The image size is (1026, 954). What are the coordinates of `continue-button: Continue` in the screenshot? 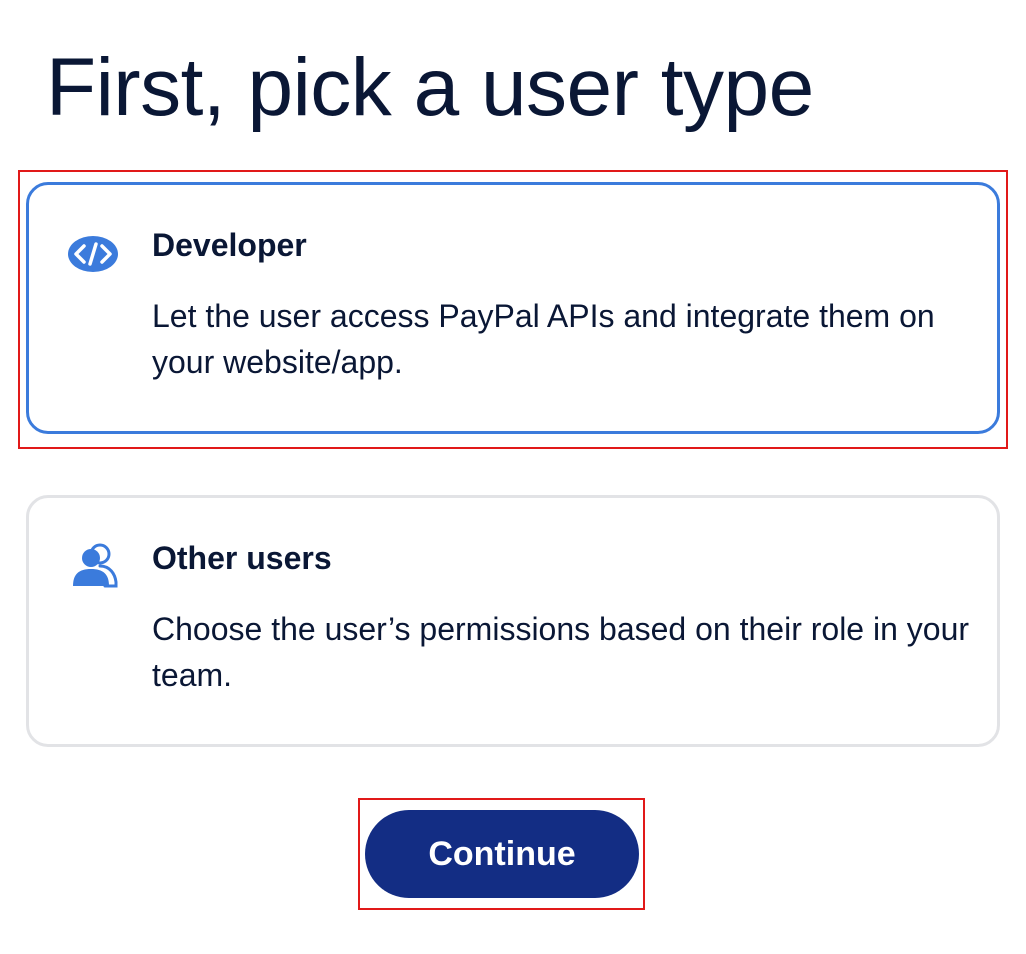 It's located at (502, 854).